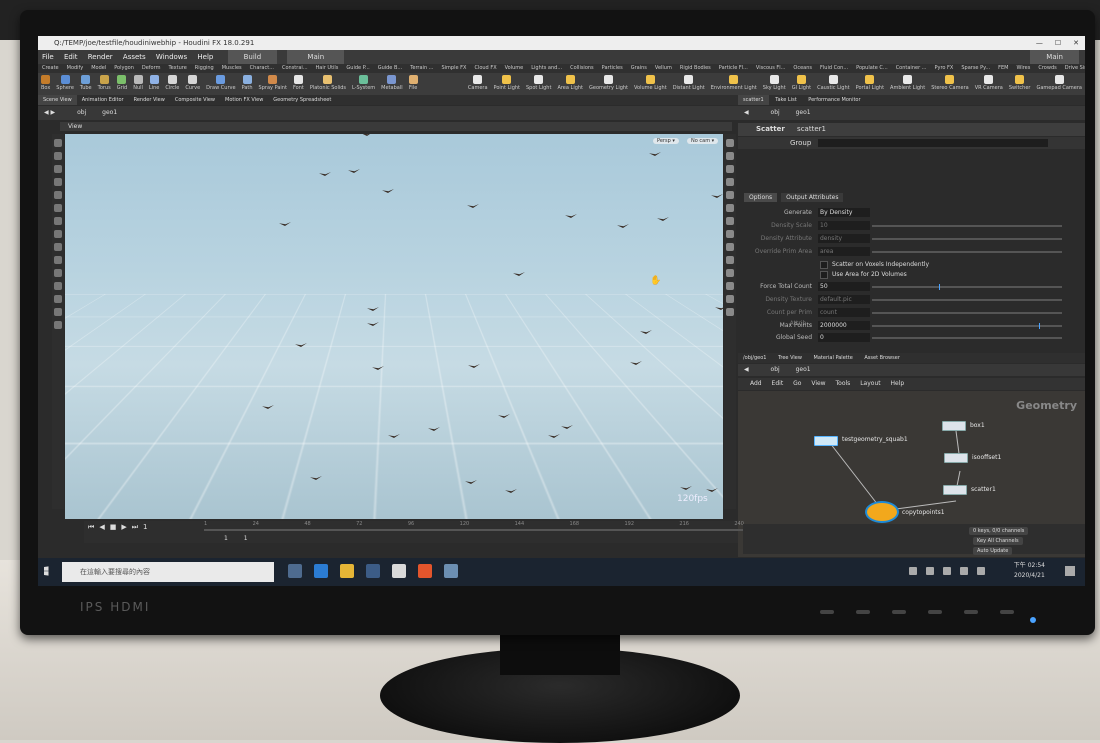  What do you see at coordinates (775, 112) in the screenshot?
I see `path-obj: obj` at bounding box center [775, 112].